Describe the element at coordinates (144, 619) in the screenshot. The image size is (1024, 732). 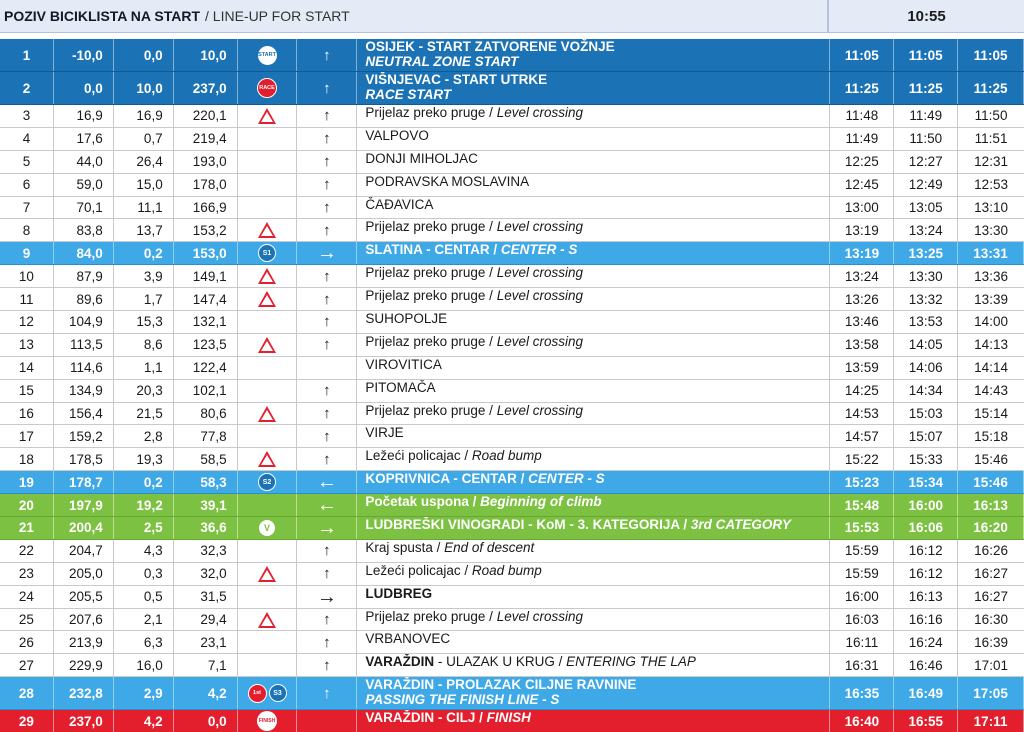
I see `row-distance: 2,1` at that location.